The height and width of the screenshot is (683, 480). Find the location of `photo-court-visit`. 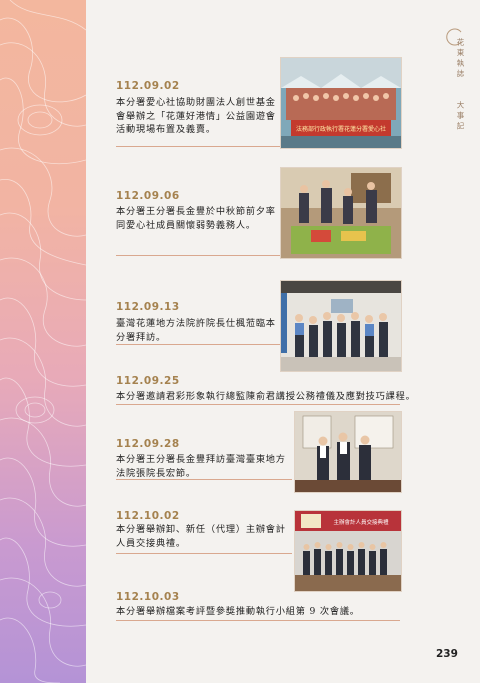

photo-court-visit is located at coordinates (341, 326).